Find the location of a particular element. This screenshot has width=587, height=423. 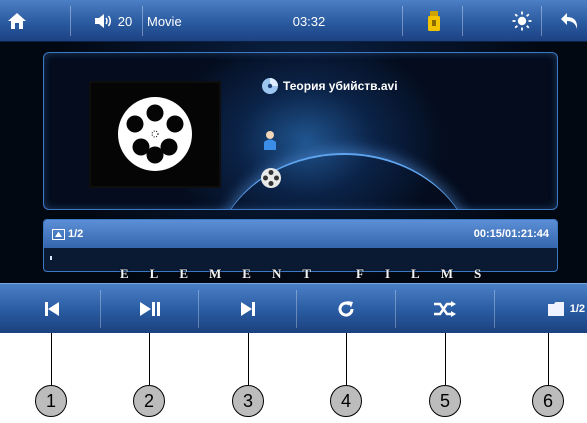

page-indicator: 1/2 is located at coordinates (577, 309).